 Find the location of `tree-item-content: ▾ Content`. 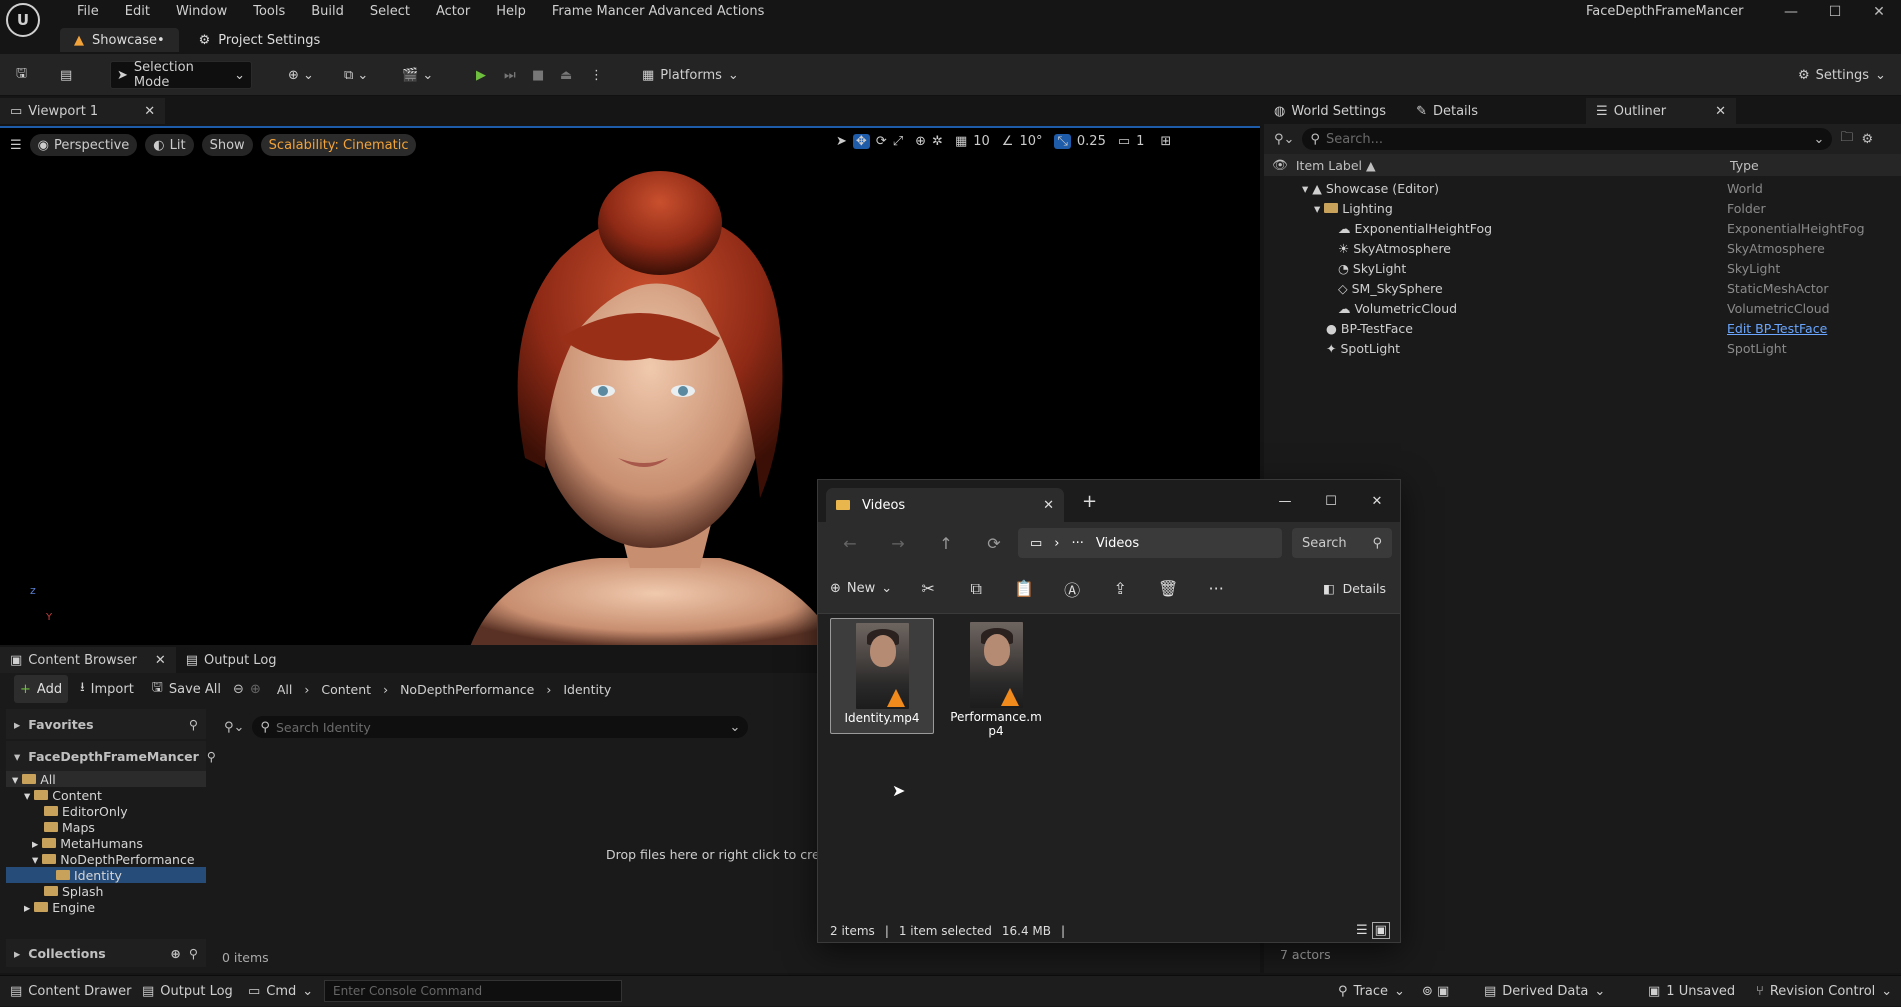

tree-item-content: ▾ Content is located at coordinates (106, 795).